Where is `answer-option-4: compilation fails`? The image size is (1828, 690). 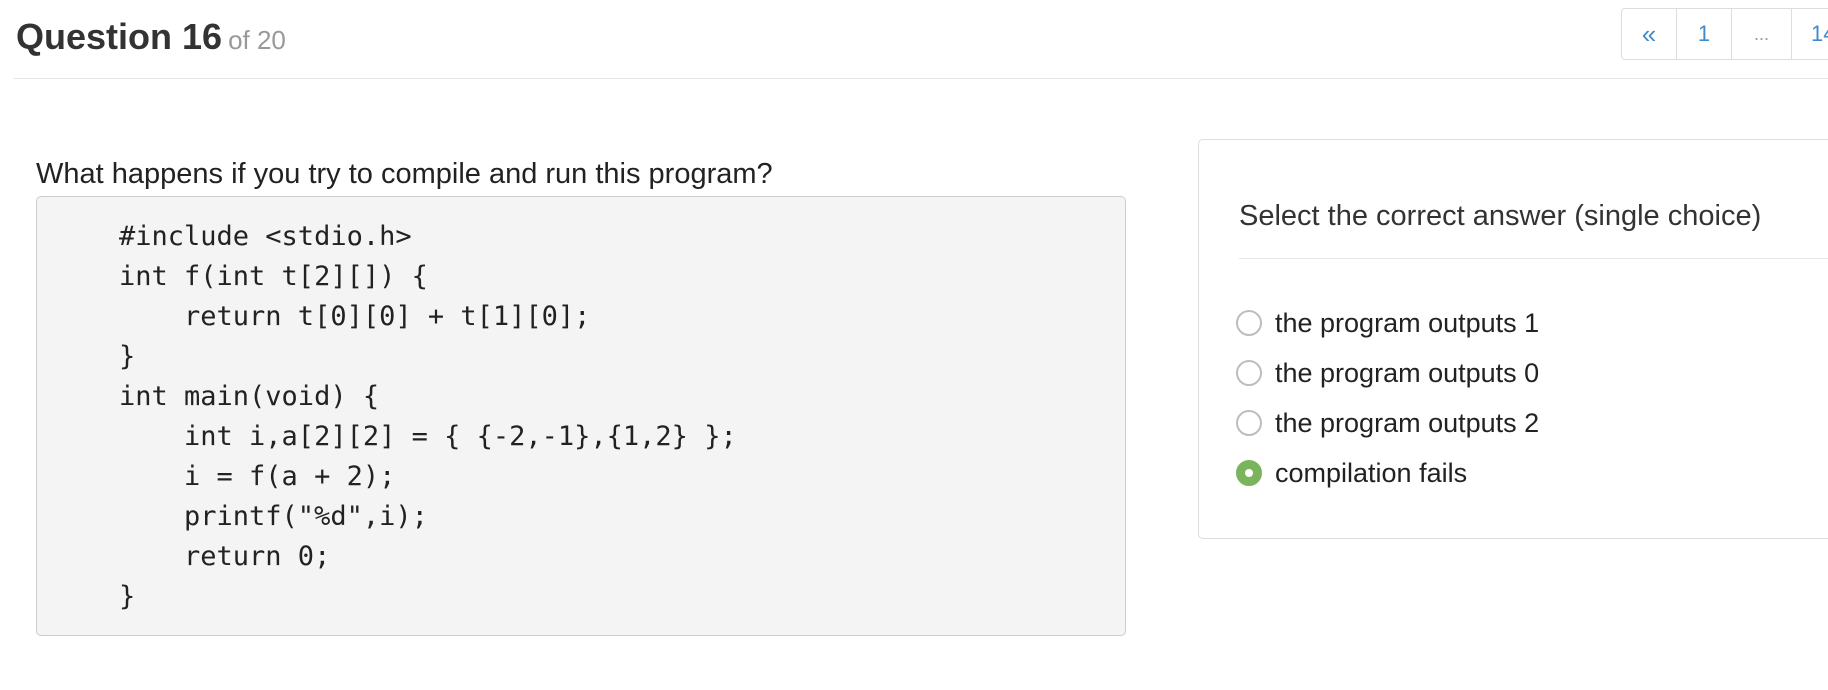 answer-option-4: compilation fails is located at coordinates (1387, 473).